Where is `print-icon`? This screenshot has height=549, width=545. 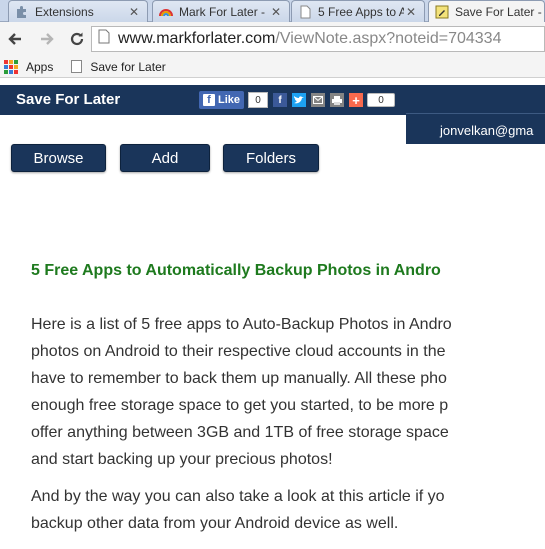
print-icon is located at coordinates (337, 100).